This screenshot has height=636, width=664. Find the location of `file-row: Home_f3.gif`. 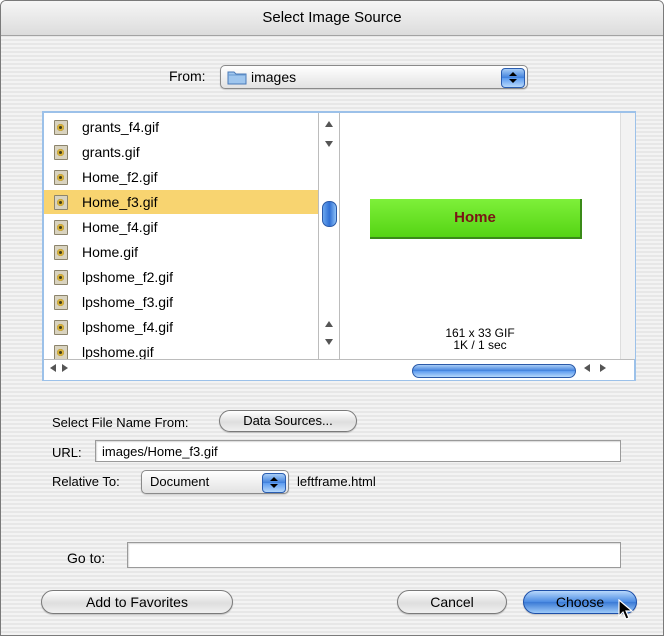

file-row: Home_f3.gif is located at coordinates (181, 202).